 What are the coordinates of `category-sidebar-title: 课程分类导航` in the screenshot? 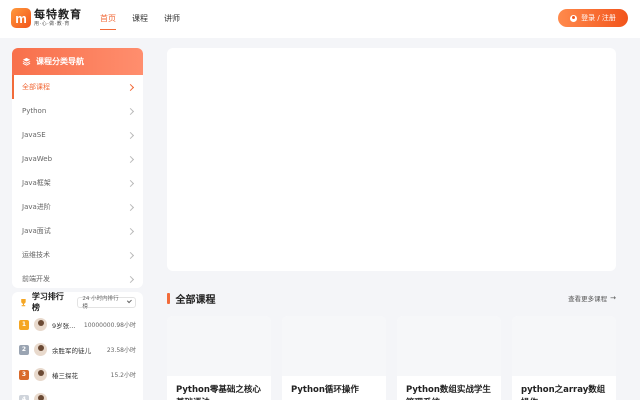 It's located at (60, 61).